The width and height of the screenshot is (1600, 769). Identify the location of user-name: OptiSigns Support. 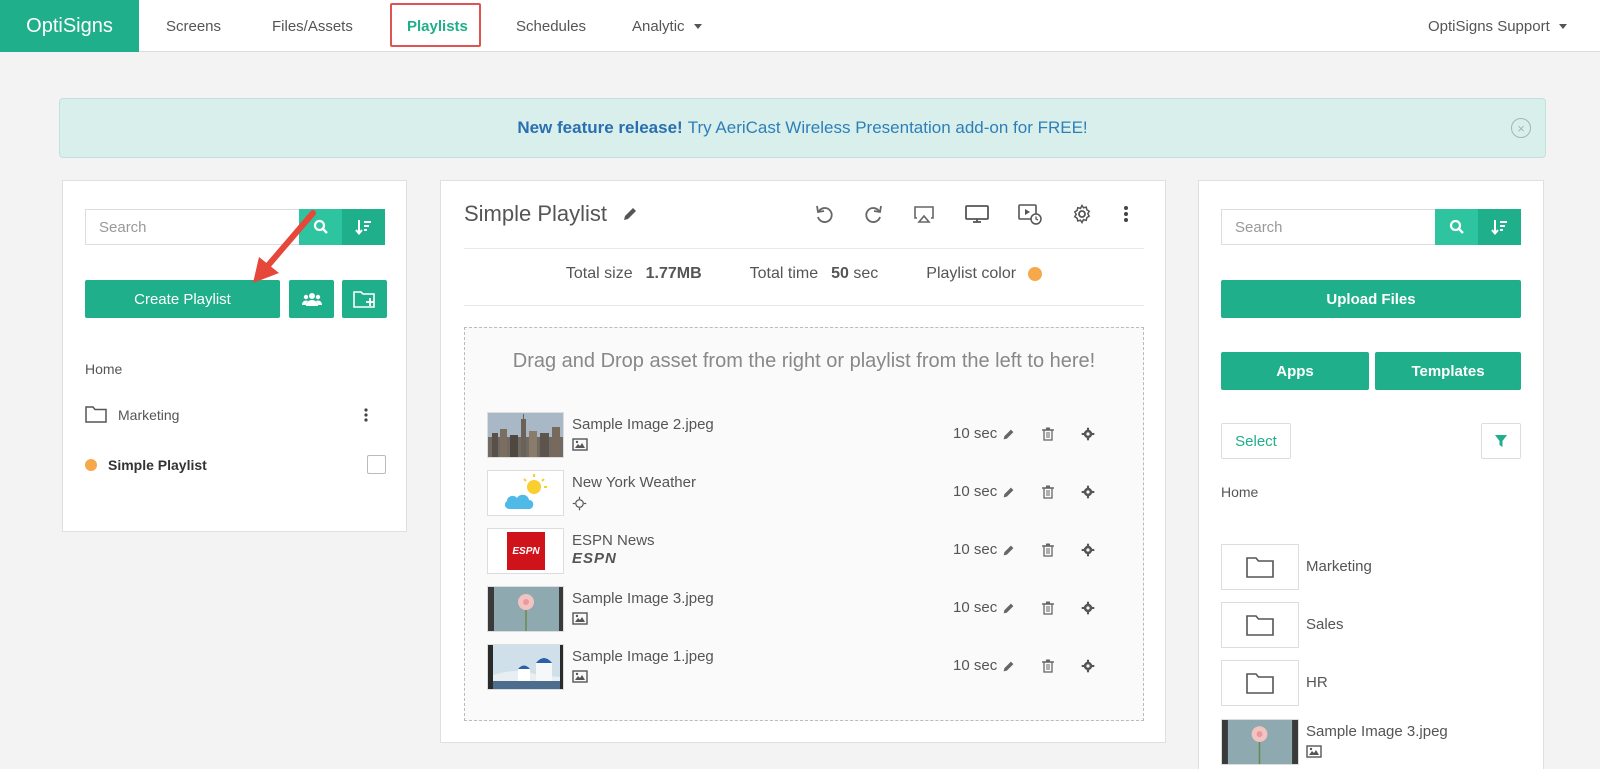
(1489, 26).